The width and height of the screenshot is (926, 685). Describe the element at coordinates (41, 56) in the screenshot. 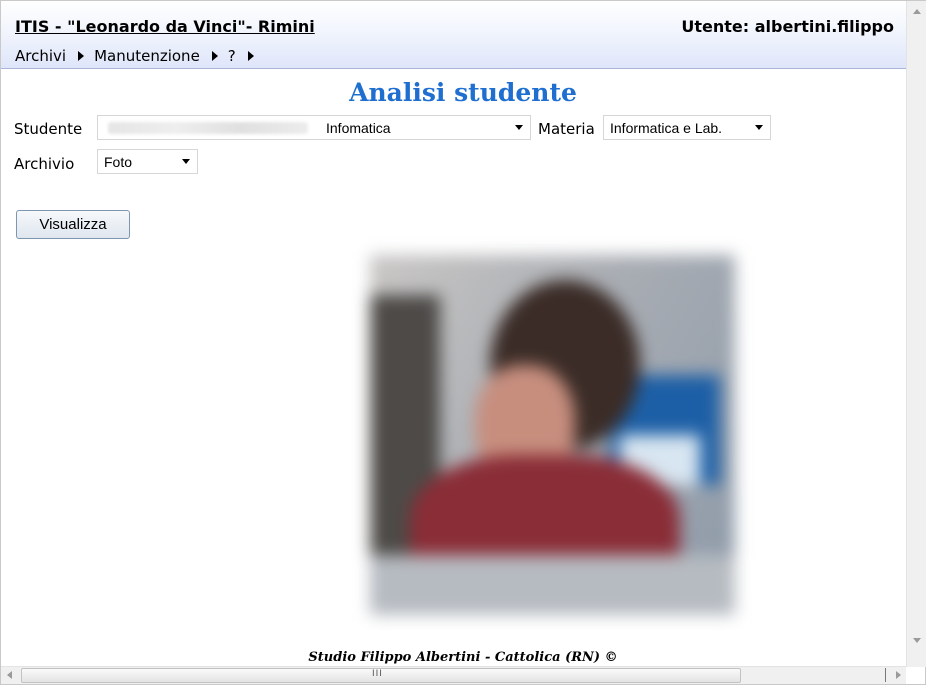

I see `menu-item-label: Archivi` at that location.